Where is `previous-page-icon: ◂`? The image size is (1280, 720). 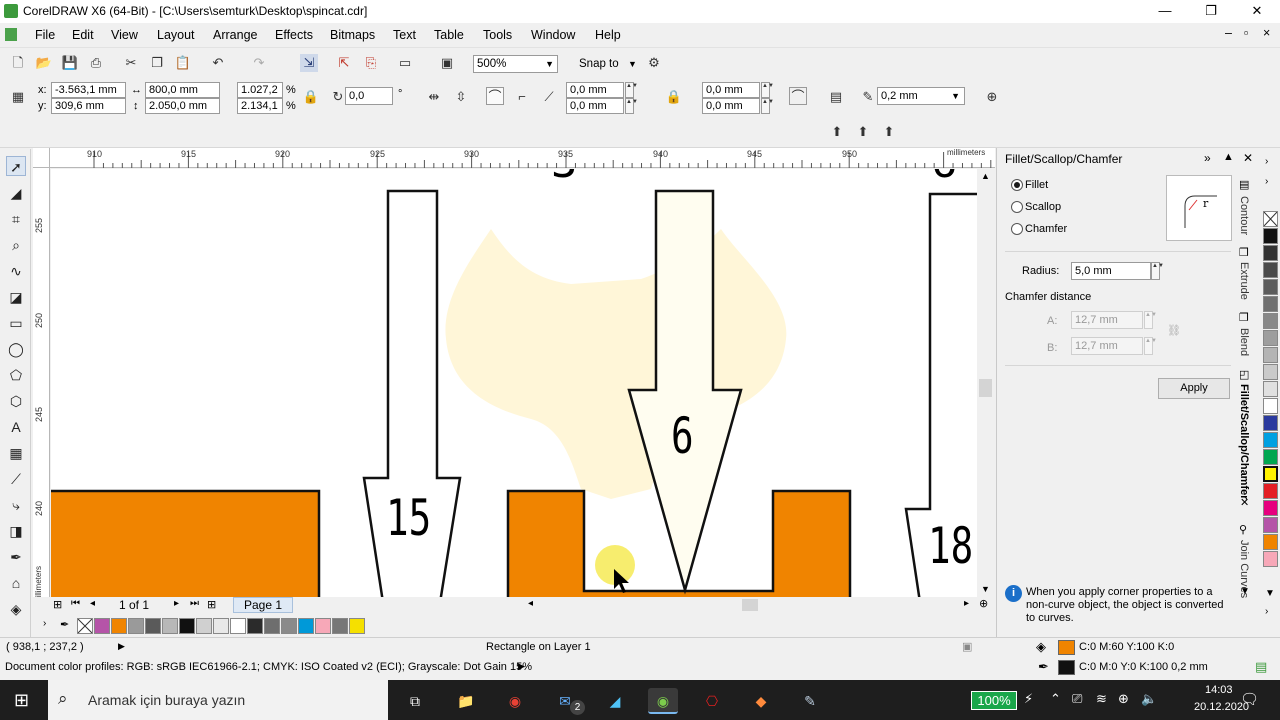
previous-page-icon: ◂ is located at coordinates (92, 603).